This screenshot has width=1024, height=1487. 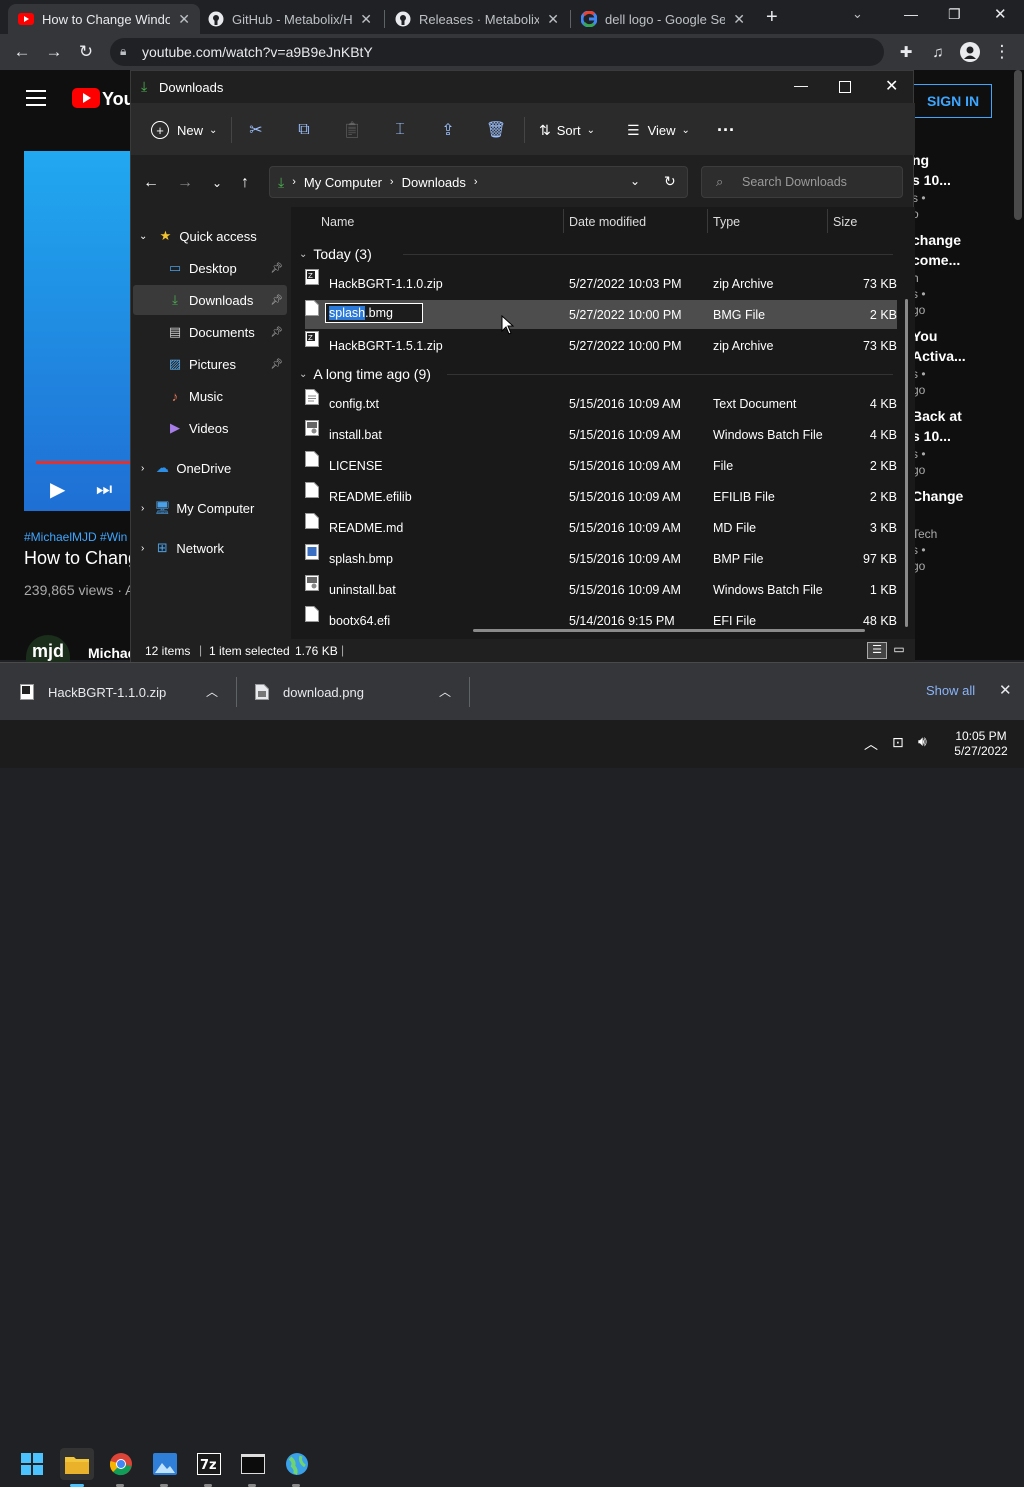 What do you see at coordinates (670, 181) in the screenshot?
I see `refresh-icon: ↻` at bounding box center [670, 181].